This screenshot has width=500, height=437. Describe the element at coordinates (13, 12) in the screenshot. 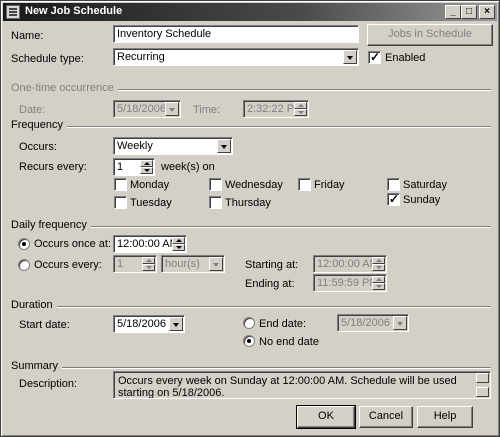

I see `window-icon` at that location.